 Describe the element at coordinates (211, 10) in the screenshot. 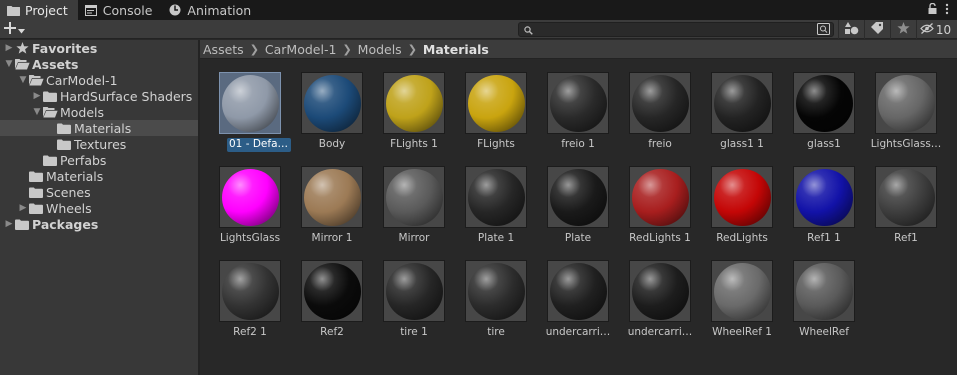

I see `tab-animation: Animation` at that location.